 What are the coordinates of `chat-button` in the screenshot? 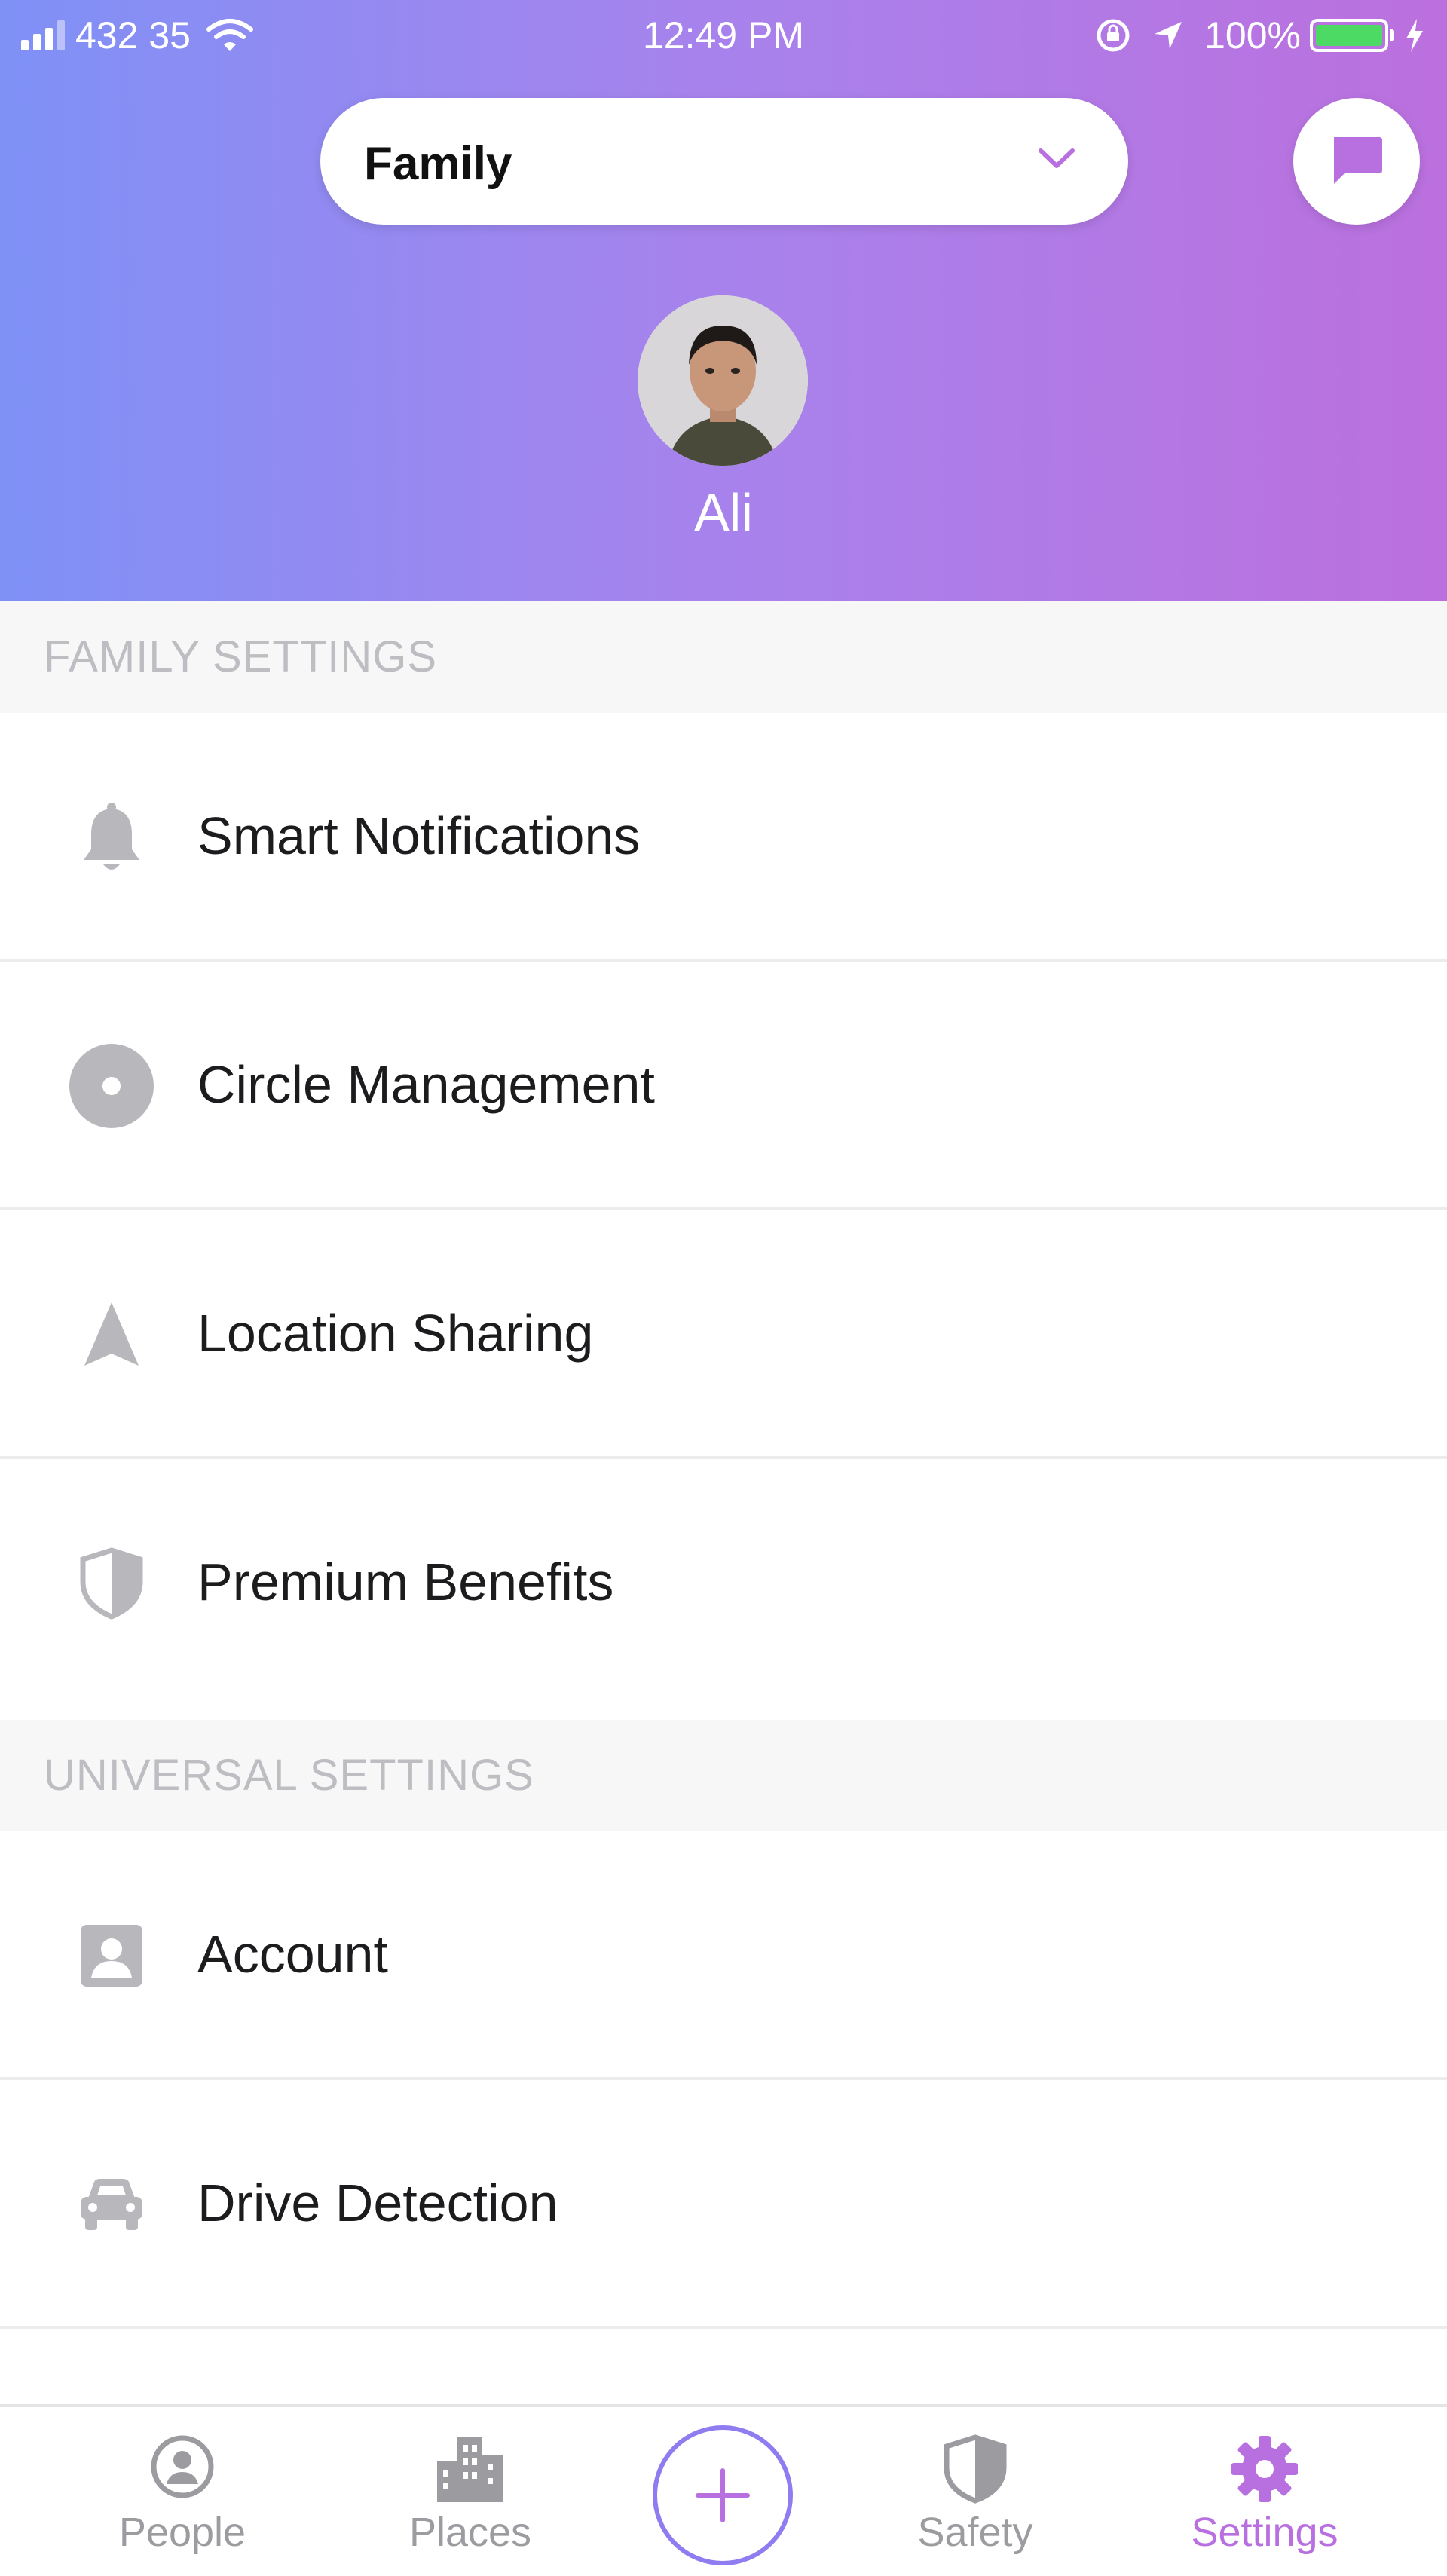 It's located at (1356, 161).